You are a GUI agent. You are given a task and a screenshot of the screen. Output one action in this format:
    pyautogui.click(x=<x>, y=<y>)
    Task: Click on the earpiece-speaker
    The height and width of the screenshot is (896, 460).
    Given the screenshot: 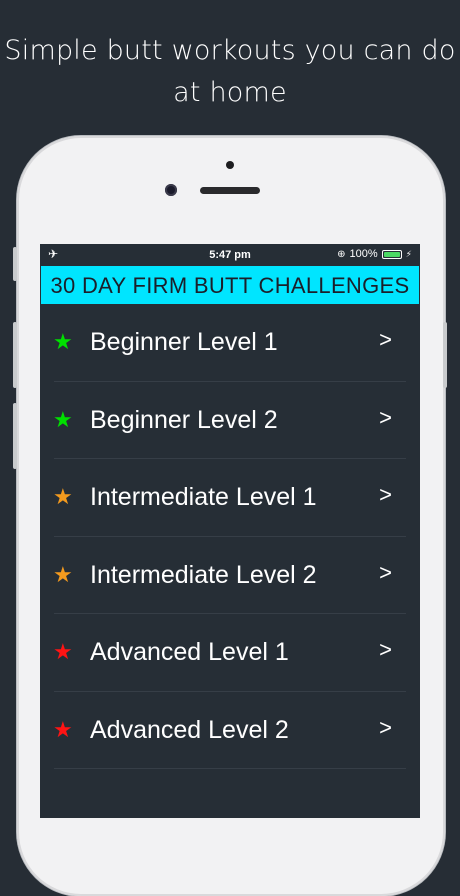 What is the action you would take?
    pyautogui.click(x=230, y=190)
    